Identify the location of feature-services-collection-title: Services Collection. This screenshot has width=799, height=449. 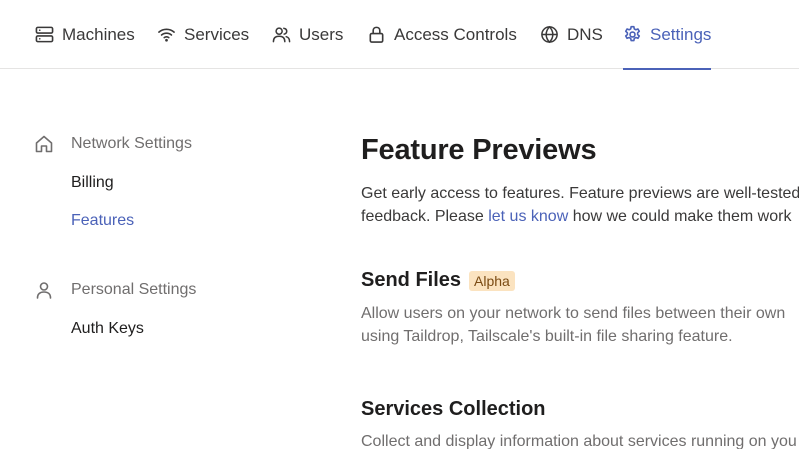
(453, 409).